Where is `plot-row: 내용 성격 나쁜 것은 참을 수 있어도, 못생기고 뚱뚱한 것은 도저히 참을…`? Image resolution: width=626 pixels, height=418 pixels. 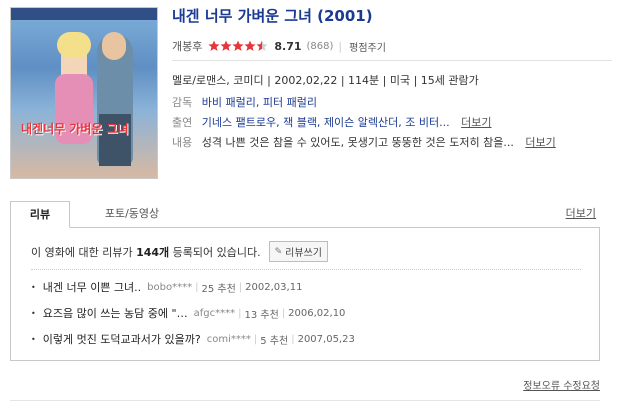
plot-row: 내용 성격 나쁜 것은 참을 수 있어도, 못생기고 뚱뚱한 것은 도저히 참을… is located at coordinates (364, 142).